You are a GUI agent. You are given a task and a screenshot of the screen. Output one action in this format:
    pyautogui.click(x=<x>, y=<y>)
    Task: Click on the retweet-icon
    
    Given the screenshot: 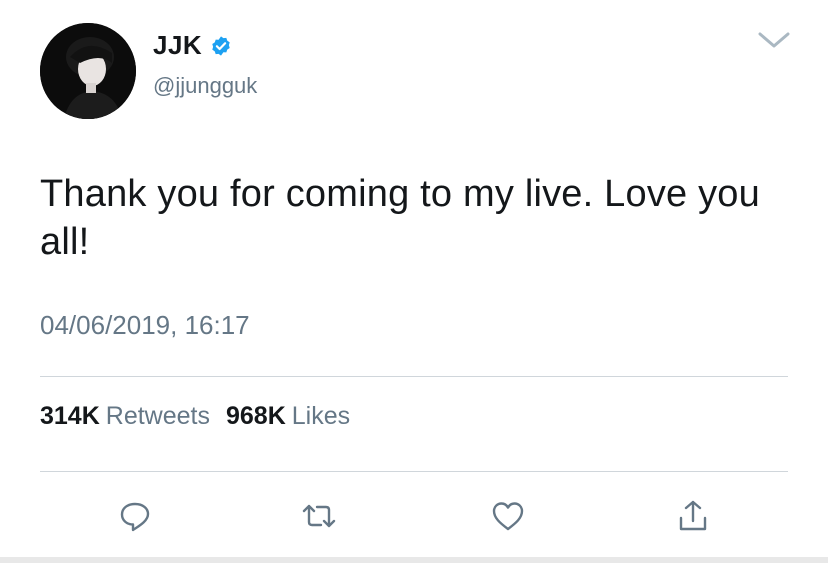 What is the action you would take?
    pyautogui.click(x=319, y=516)
    